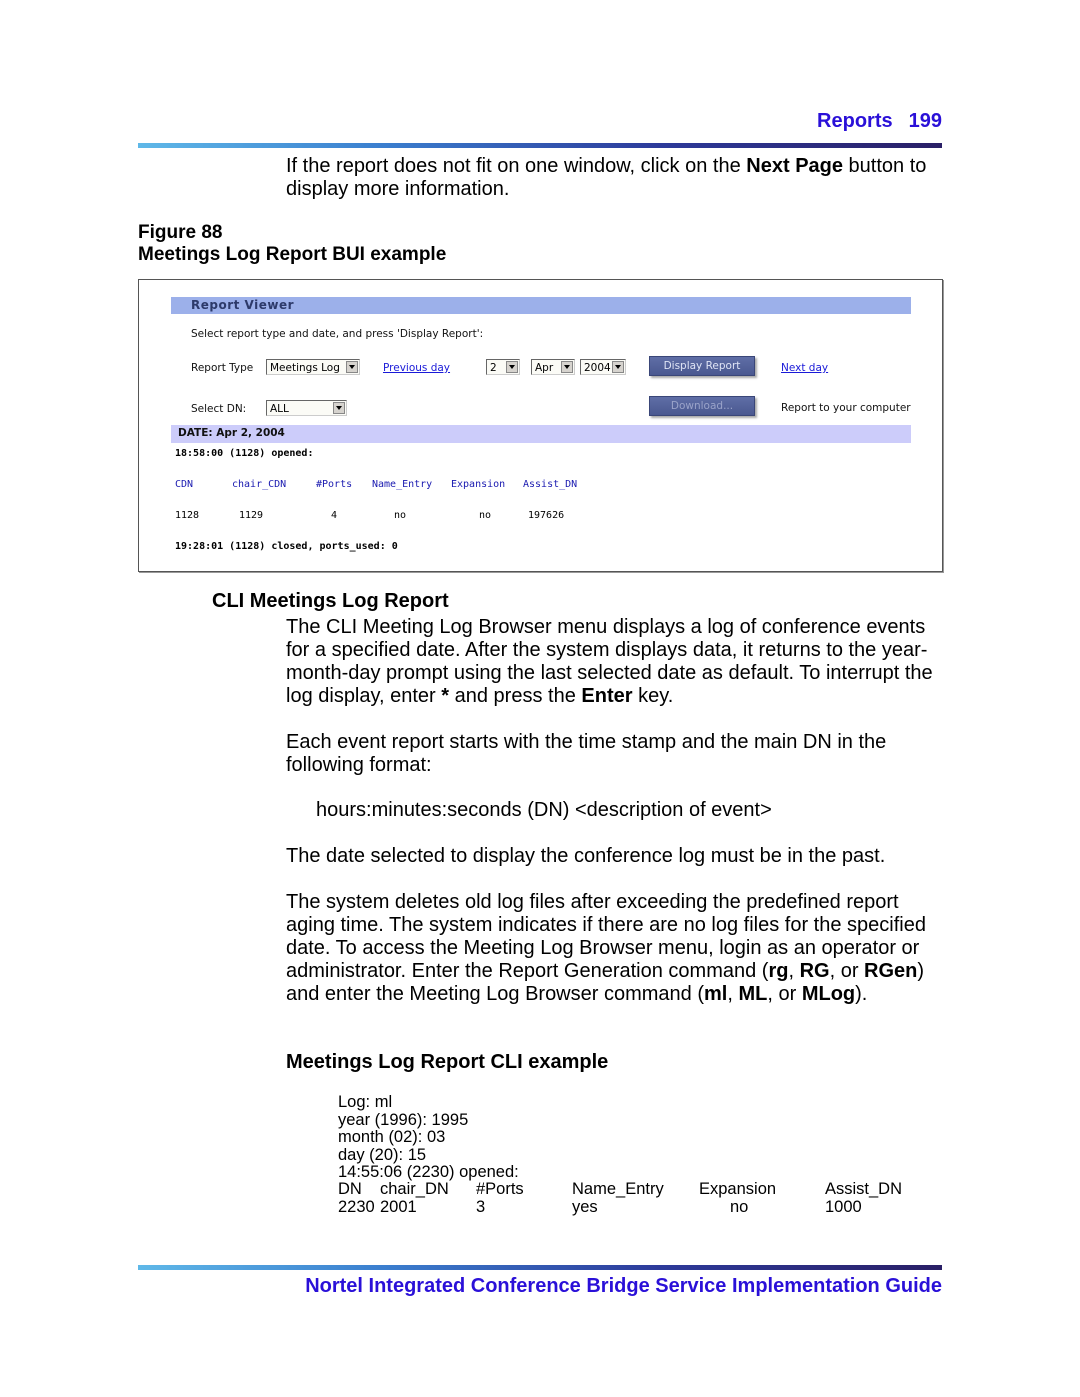 This screenshot has width=1080, height=1397. I want to click on cli-col-name-entry: Name_Entry, so click(618, 1189).